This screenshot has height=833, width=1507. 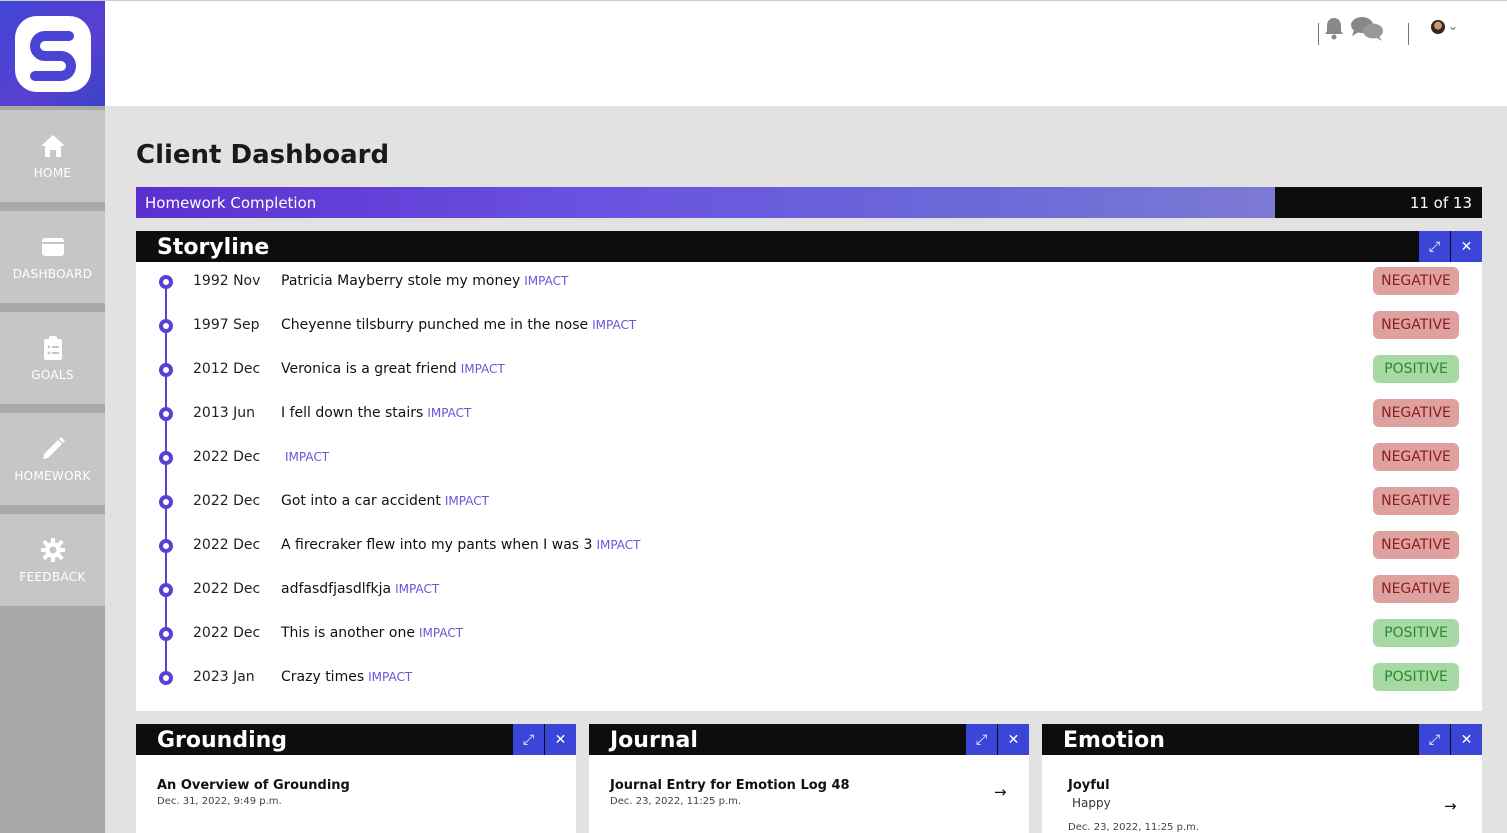 What do you see at coordinates (52, 348) in the screenshot?
I see `clipboard-icon` at bounding box center [52, 348].